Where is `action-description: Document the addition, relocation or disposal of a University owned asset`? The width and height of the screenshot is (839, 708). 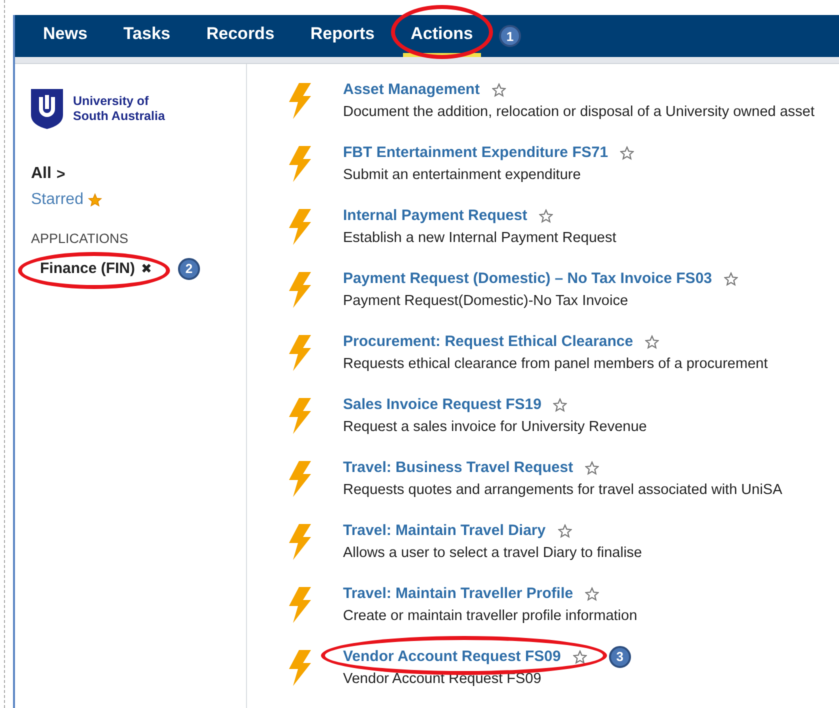
action-description: Document the addition, relocation or disposal of a University owned asset is located at coordinates (579, 112).